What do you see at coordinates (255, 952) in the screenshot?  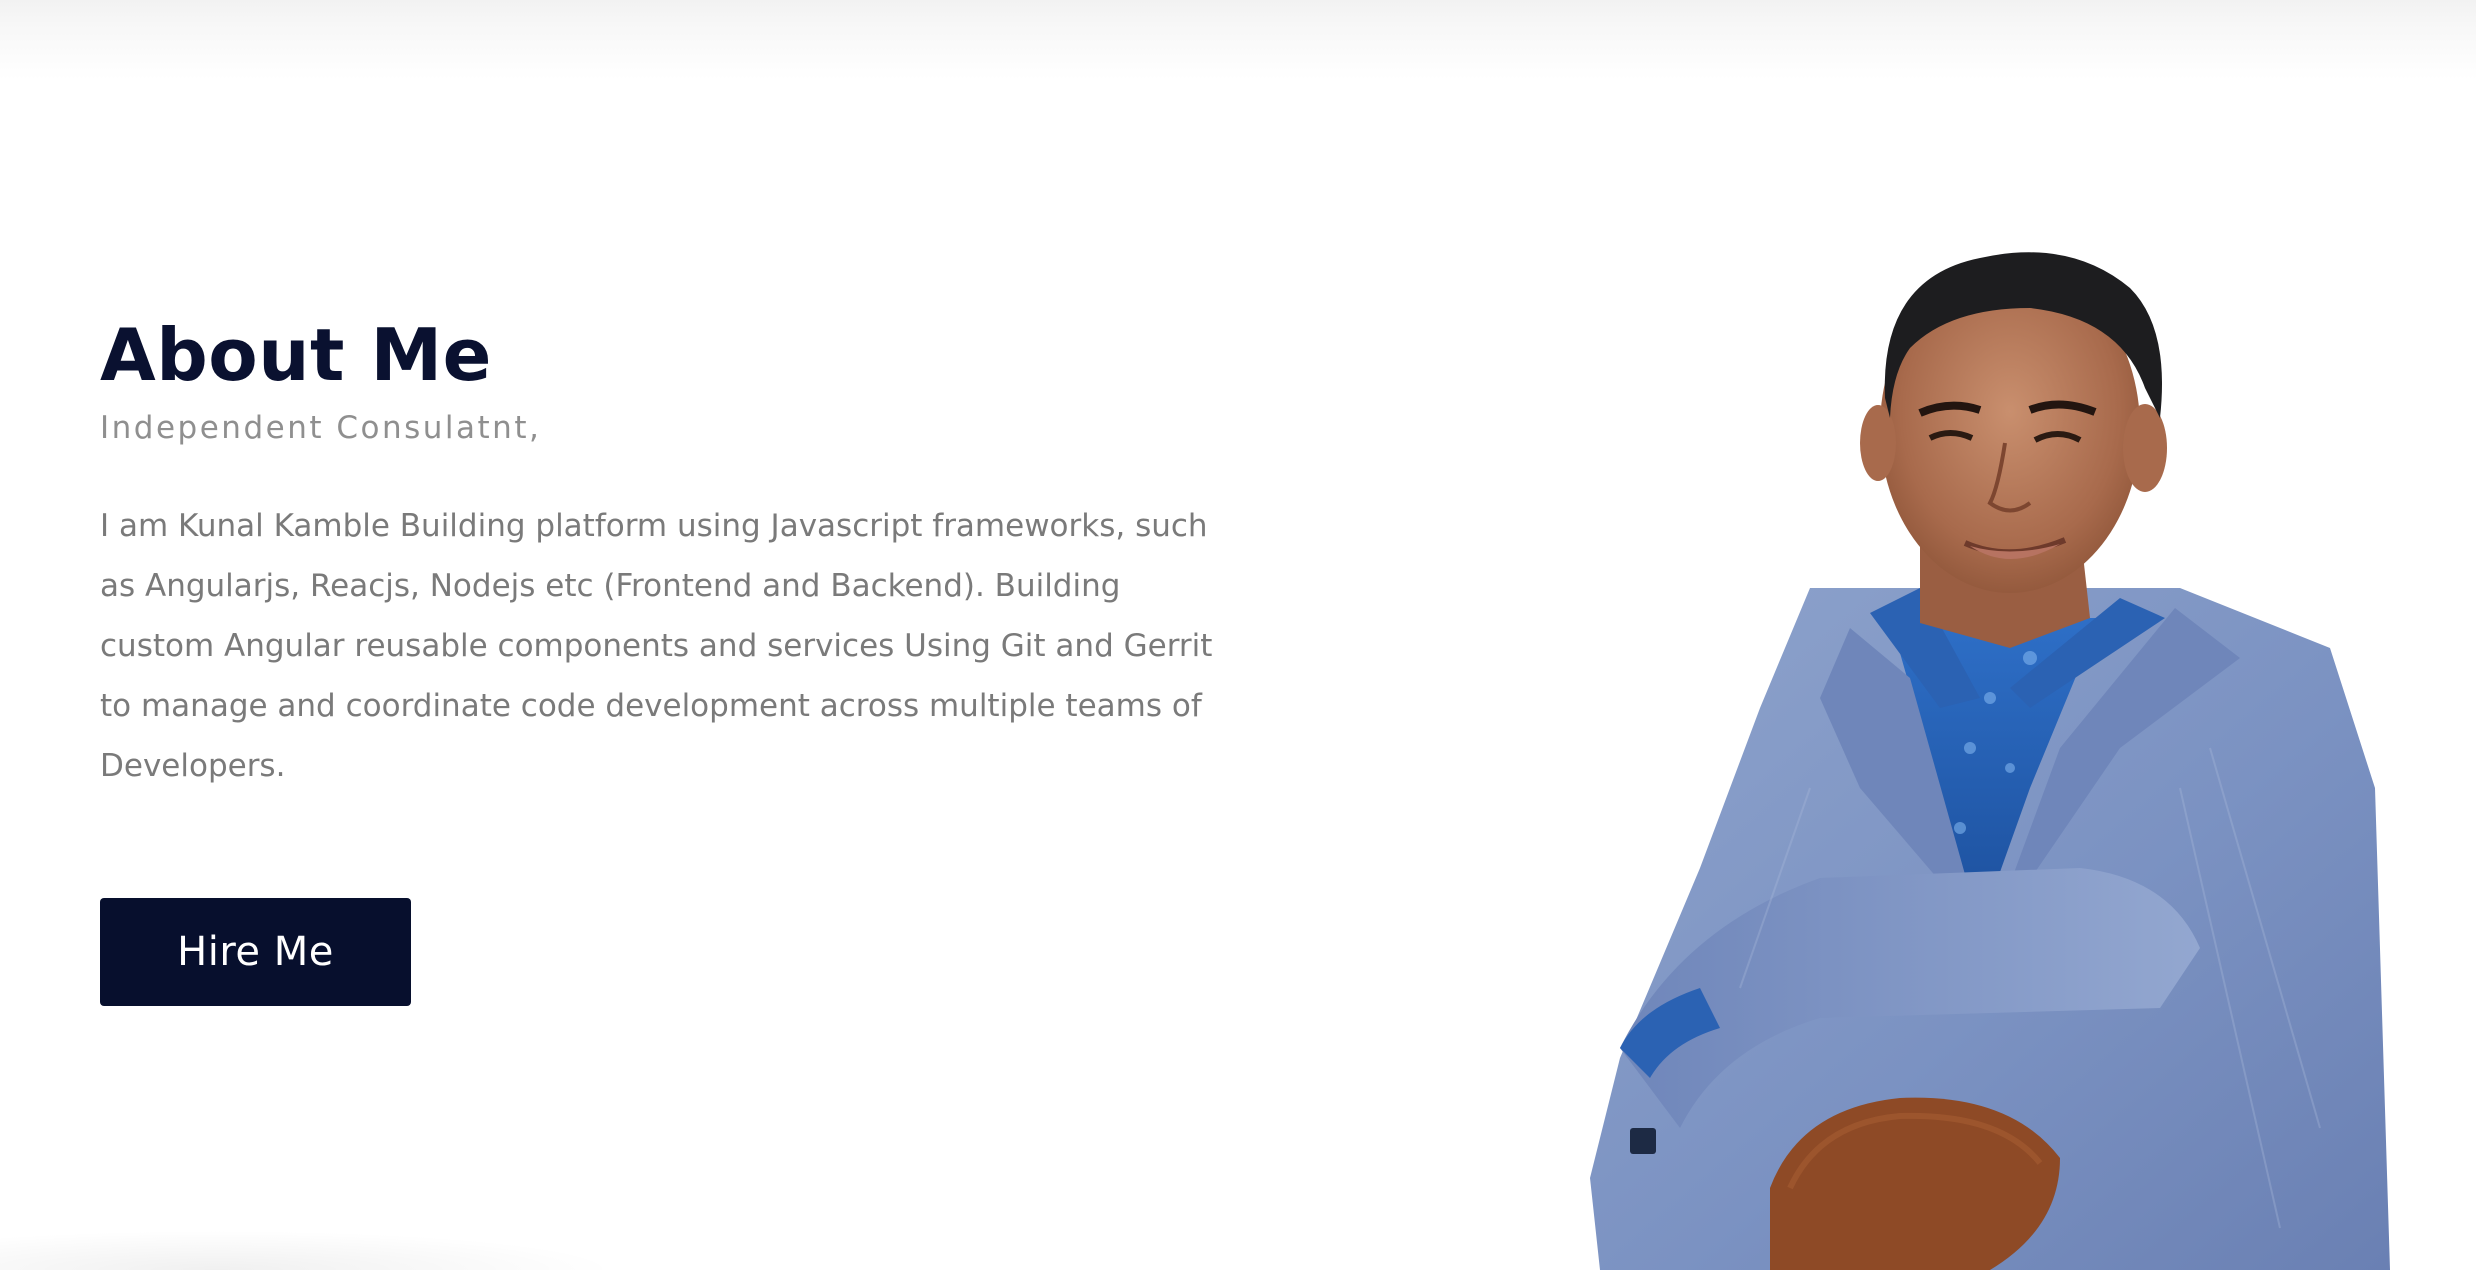 I see `hire-me-button: Hire Me` at bounding box center [255, 952].